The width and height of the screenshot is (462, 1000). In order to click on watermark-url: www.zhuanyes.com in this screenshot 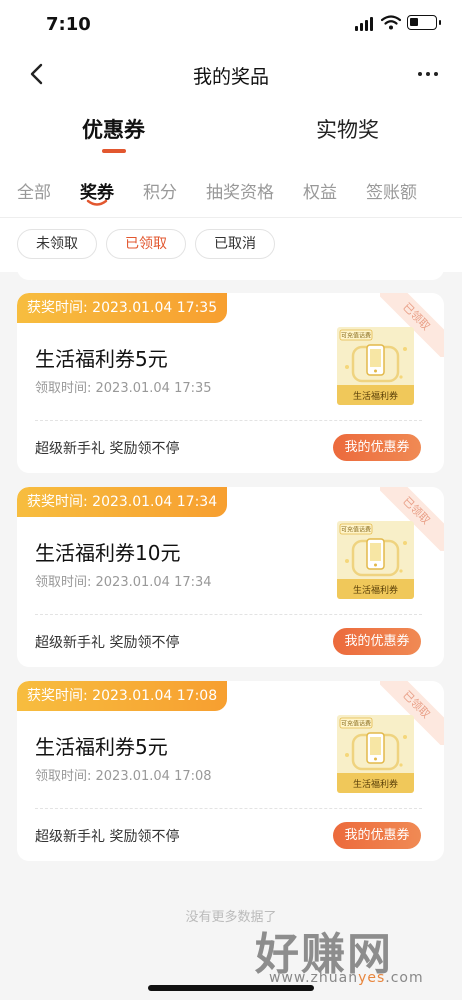, I will do `click(346, 978)`.